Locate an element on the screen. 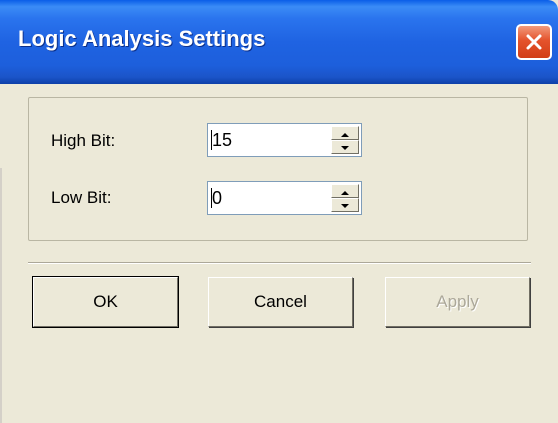 The image size is (558, 423). apply-button: Apply is located at coordinates (457, 302).